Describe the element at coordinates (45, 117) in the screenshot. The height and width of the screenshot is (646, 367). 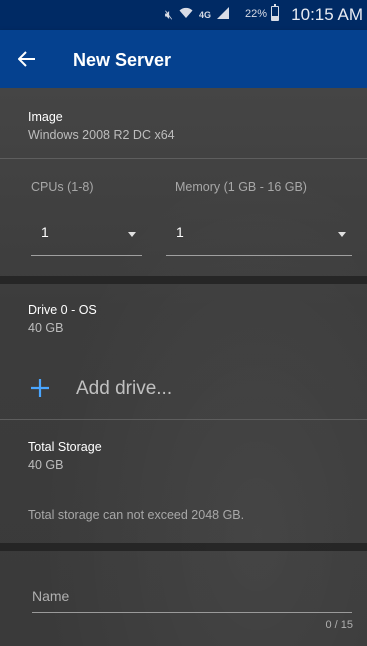
I see `image-label: Image` at that location.